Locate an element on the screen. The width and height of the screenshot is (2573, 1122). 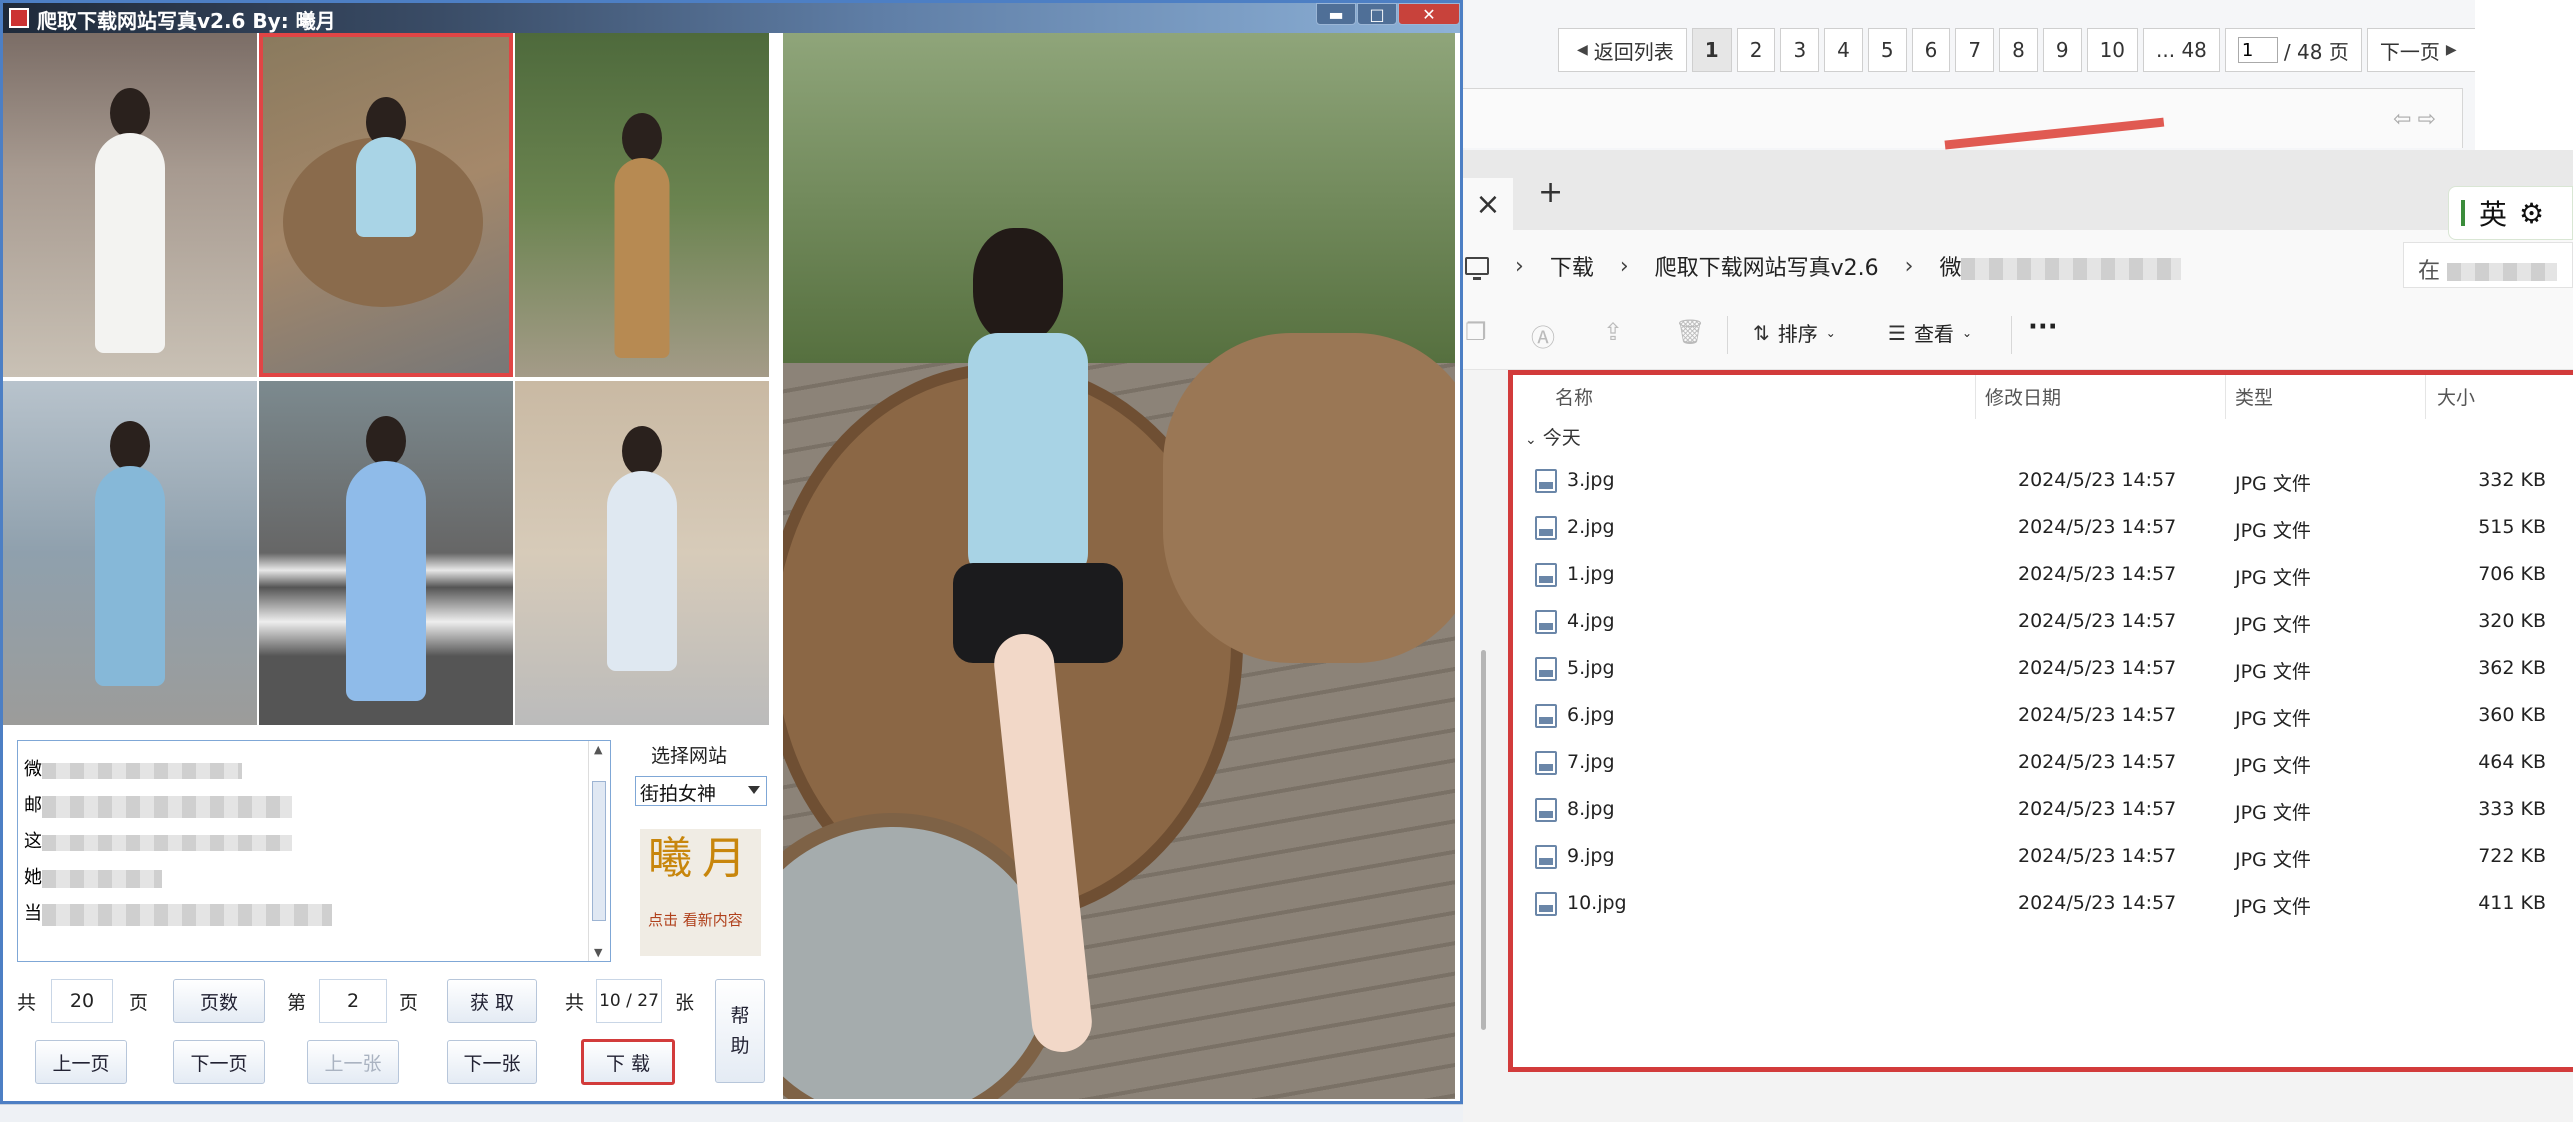
ime-handle is located at coordinates (2463, 213).